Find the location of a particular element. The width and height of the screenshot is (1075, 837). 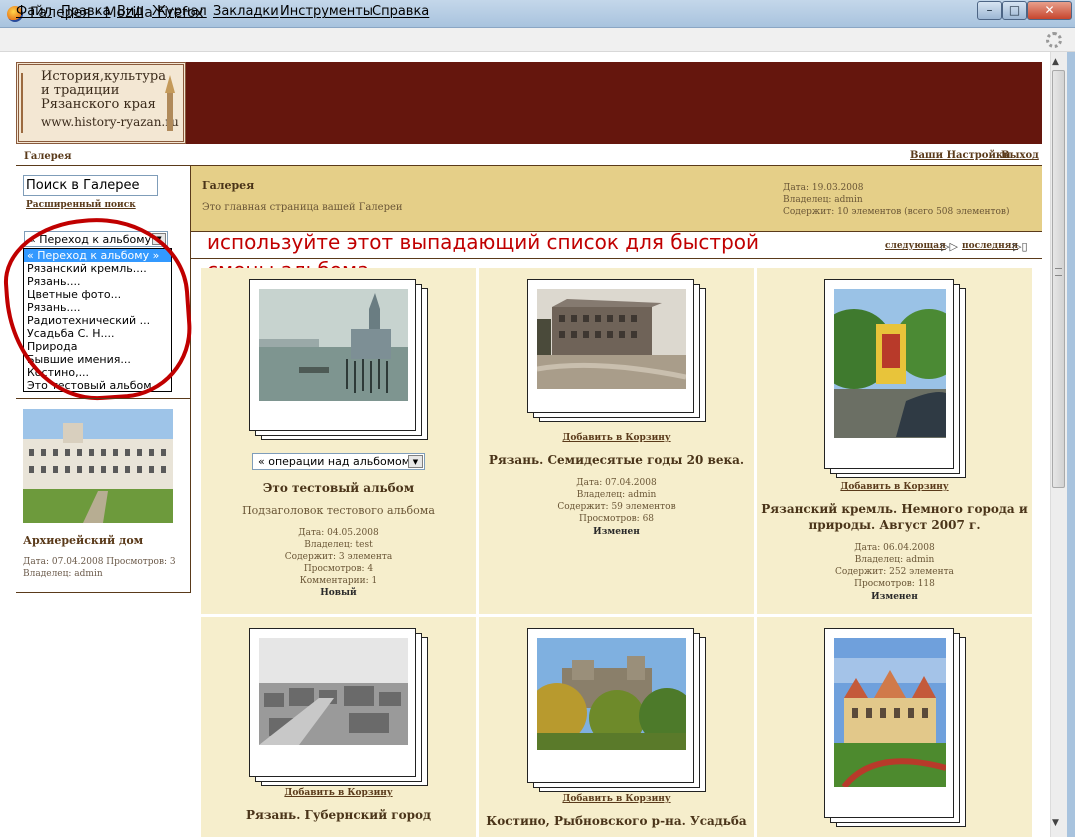

maximize-button: □ is located at coordinates (1014, 10).